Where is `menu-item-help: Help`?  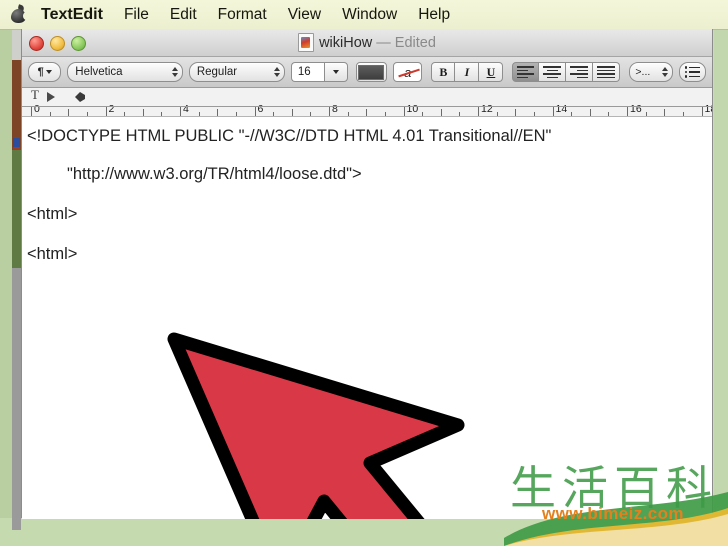 menu-item-help: Help is located at coordinates (434, 14).